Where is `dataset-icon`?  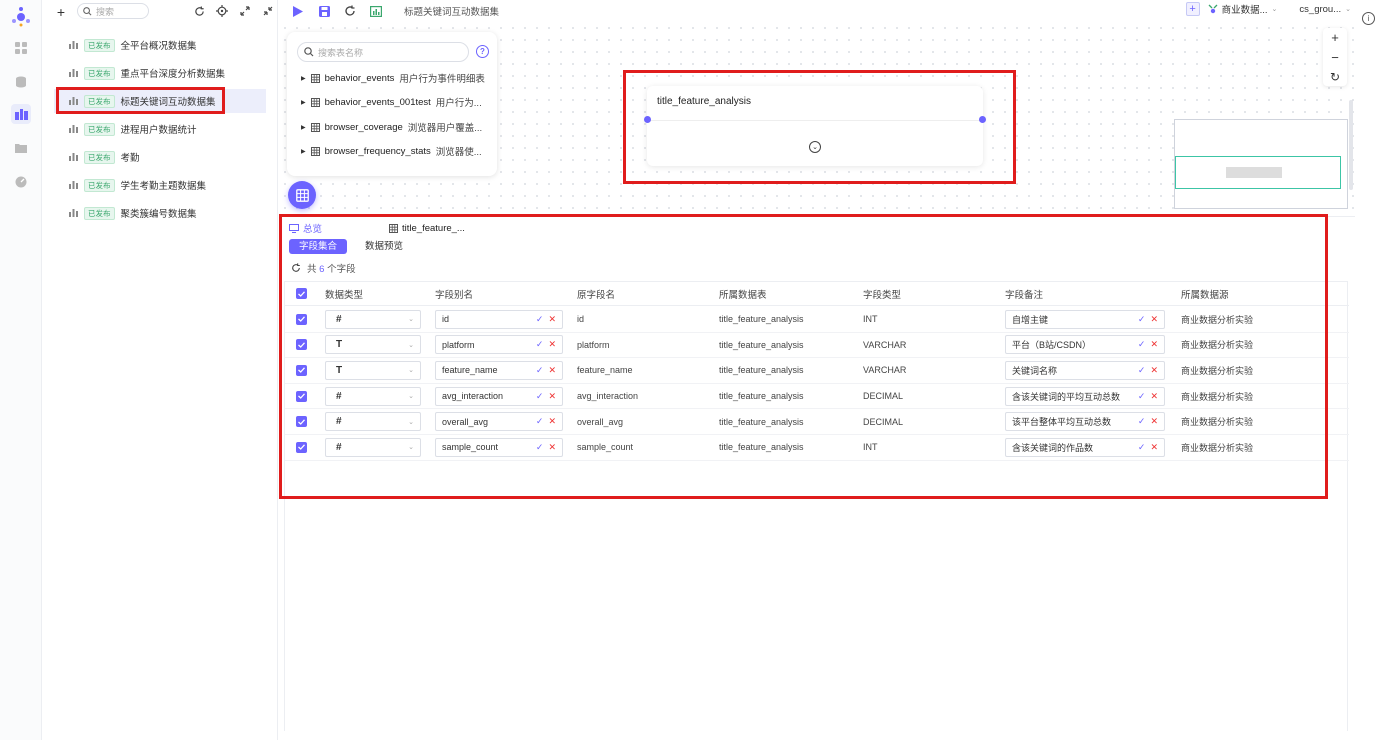 dataset-icon is located at coordinates (21, 114).